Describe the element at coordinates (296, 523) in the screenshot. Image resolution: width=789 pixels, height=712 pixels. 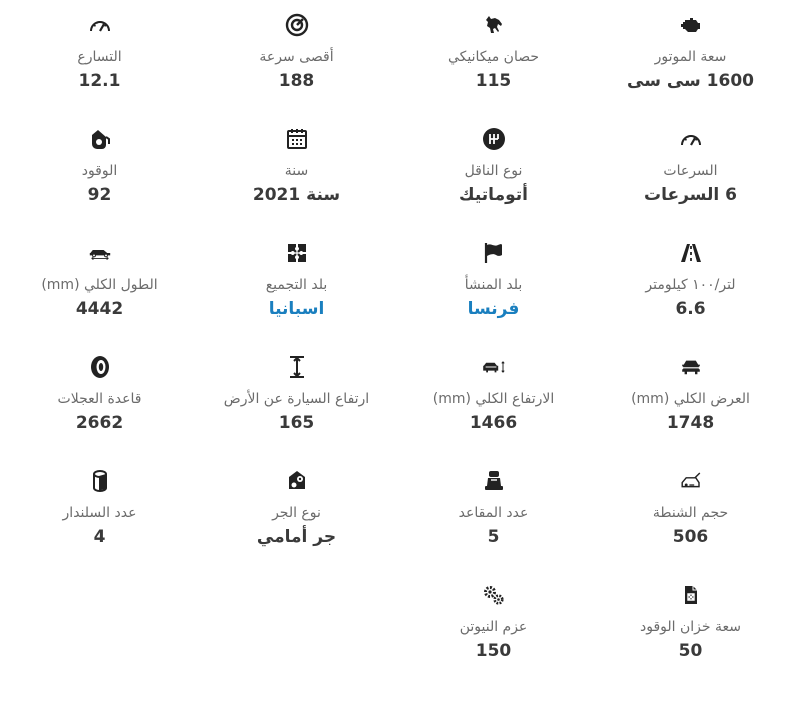
I see `spec-drivetrain: نوع الجر جر أمامي` at that location.